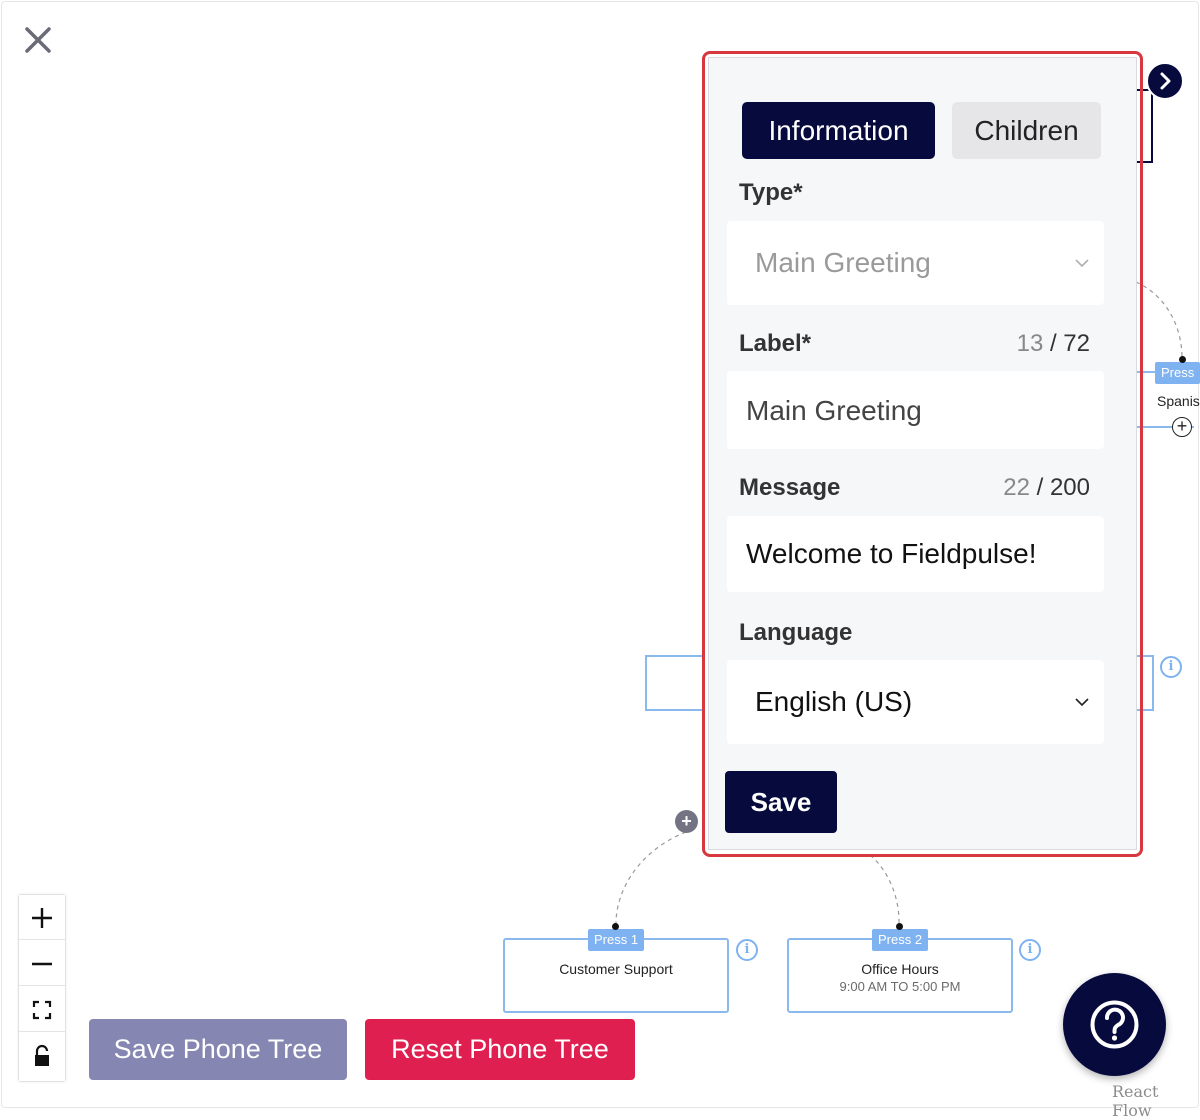 This screenshot has width=1200, height=1120. I want to click on lock-icon, so click(42, 1055).